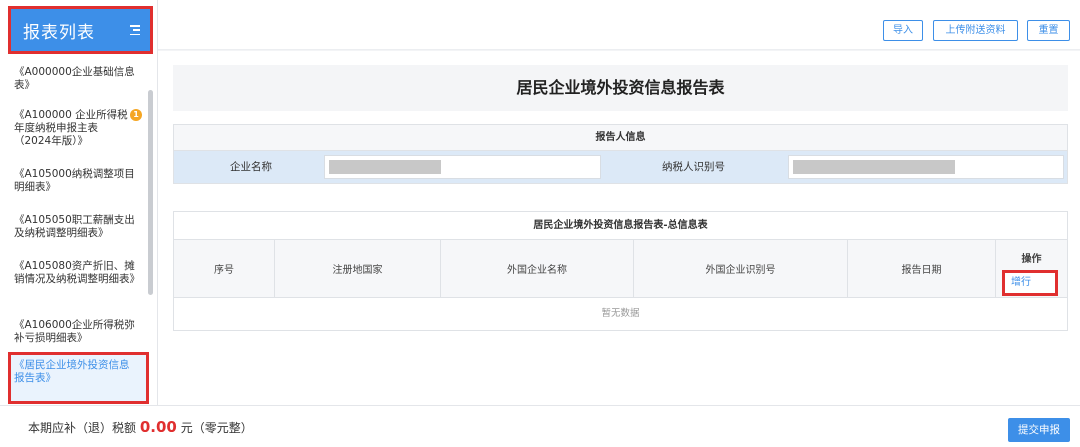 Image resolution: width=1080 pixels, height=447 pixels. I want to click on tax-amount-summary: 本期应补（退）税额 0.00 元（零元整）, so click(140, 427).